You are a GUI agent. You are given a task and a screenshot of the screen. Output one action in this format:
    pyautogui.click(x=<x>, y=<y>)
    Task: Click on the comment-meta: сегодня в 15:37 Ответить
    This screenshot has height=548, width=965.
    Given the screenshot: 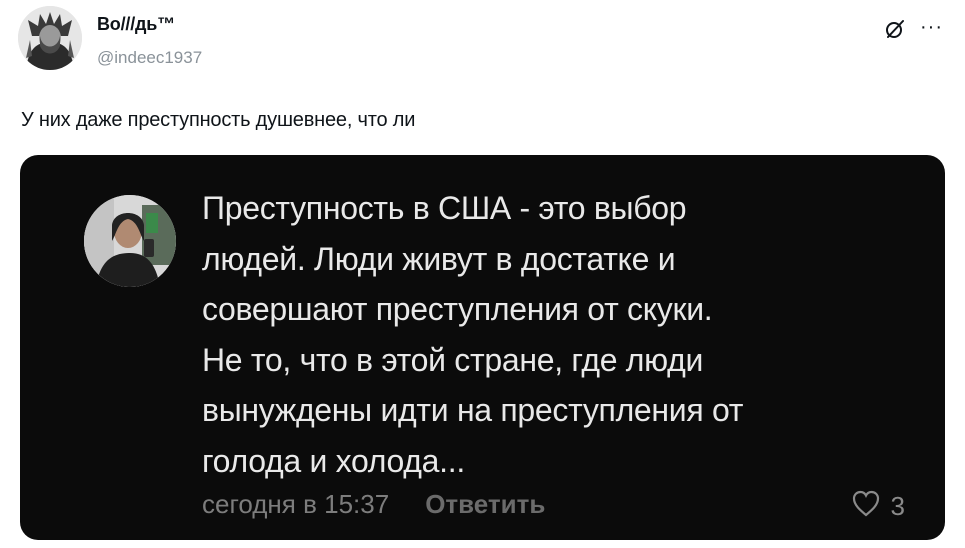 What is the action you would take?
    pyautogui.click(x=373, y=504)
    